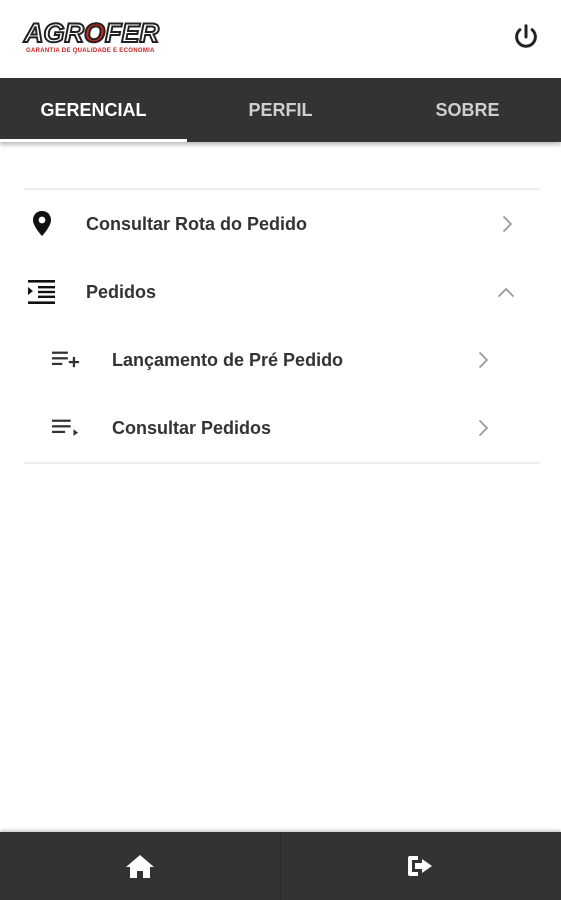  I want to click on home-icon, so click(140, 866).